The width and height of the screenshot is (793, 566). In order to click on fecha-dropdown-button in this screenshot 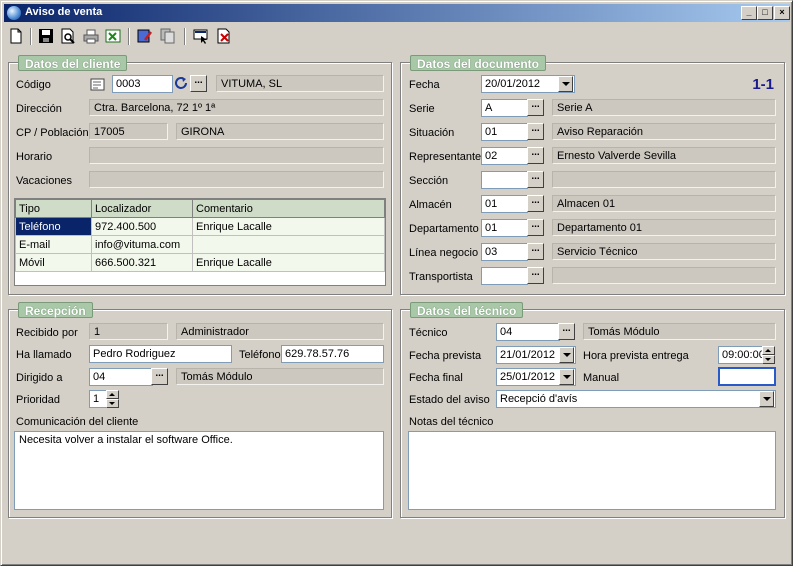, I will do `click(565, 84)`.